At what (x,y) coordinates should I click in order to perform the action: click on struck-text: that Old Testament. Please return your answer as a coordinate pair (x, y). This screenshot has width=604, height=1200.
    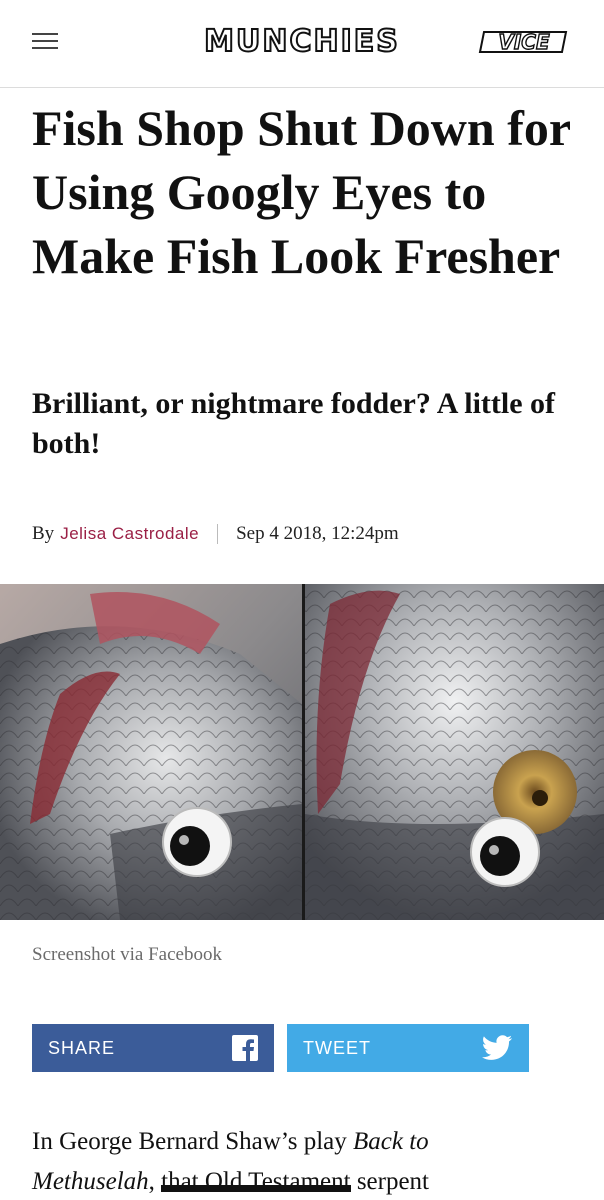
    Looking at the image, I should click on (256, 1181).